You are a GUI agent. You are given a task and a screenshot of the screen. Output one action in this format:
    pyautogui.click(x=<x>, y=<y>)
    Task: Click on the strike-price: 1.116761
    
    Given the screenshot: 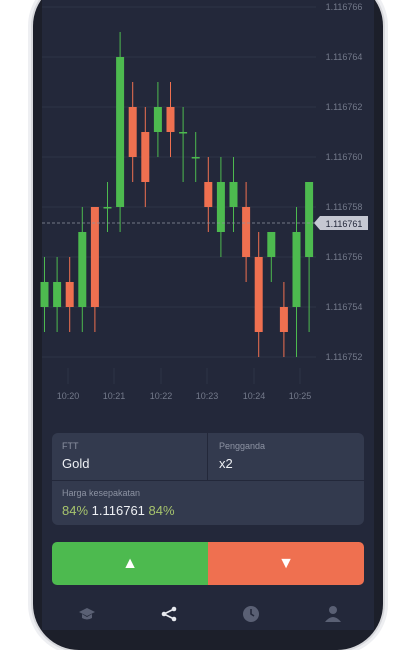 What is the action you would take?
    pyautogui.click(x=118, y=510)
    